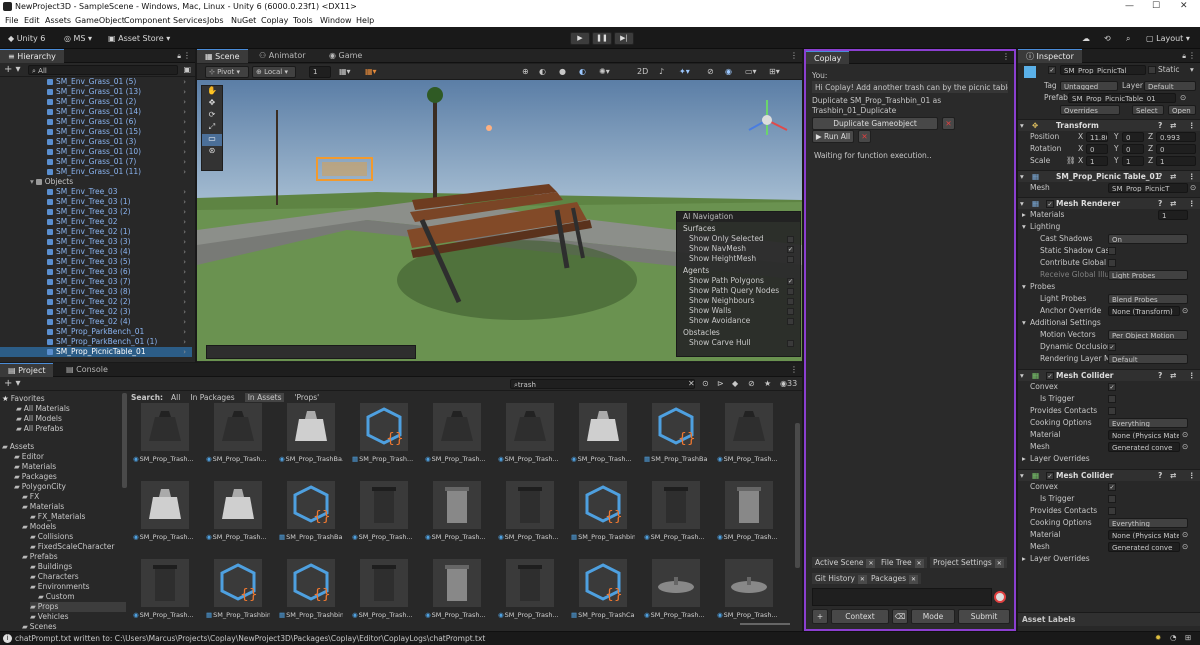 This screenshot has height=645, width=1200. What do you see at coordinates (96, 292) in the screenshot?
I see `hierarchy-row: SM_Env_Tree_03 (8) ›` at bounding box center [96, 292].